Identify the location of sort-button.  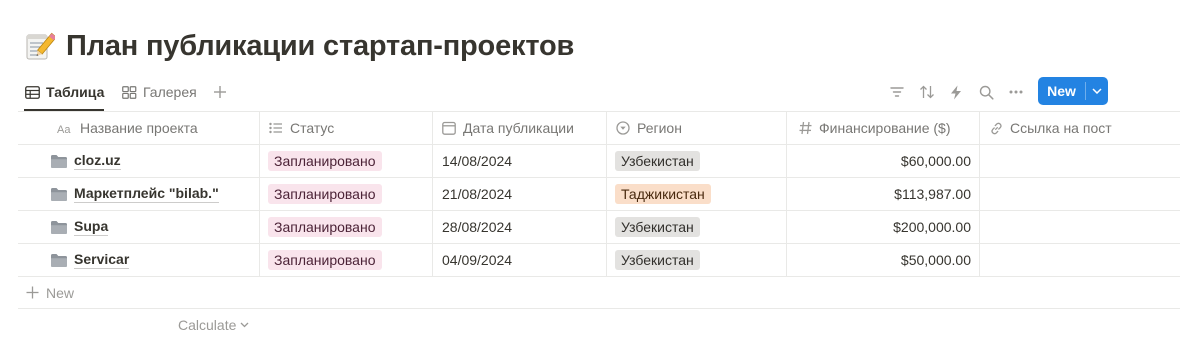
(927, 92).